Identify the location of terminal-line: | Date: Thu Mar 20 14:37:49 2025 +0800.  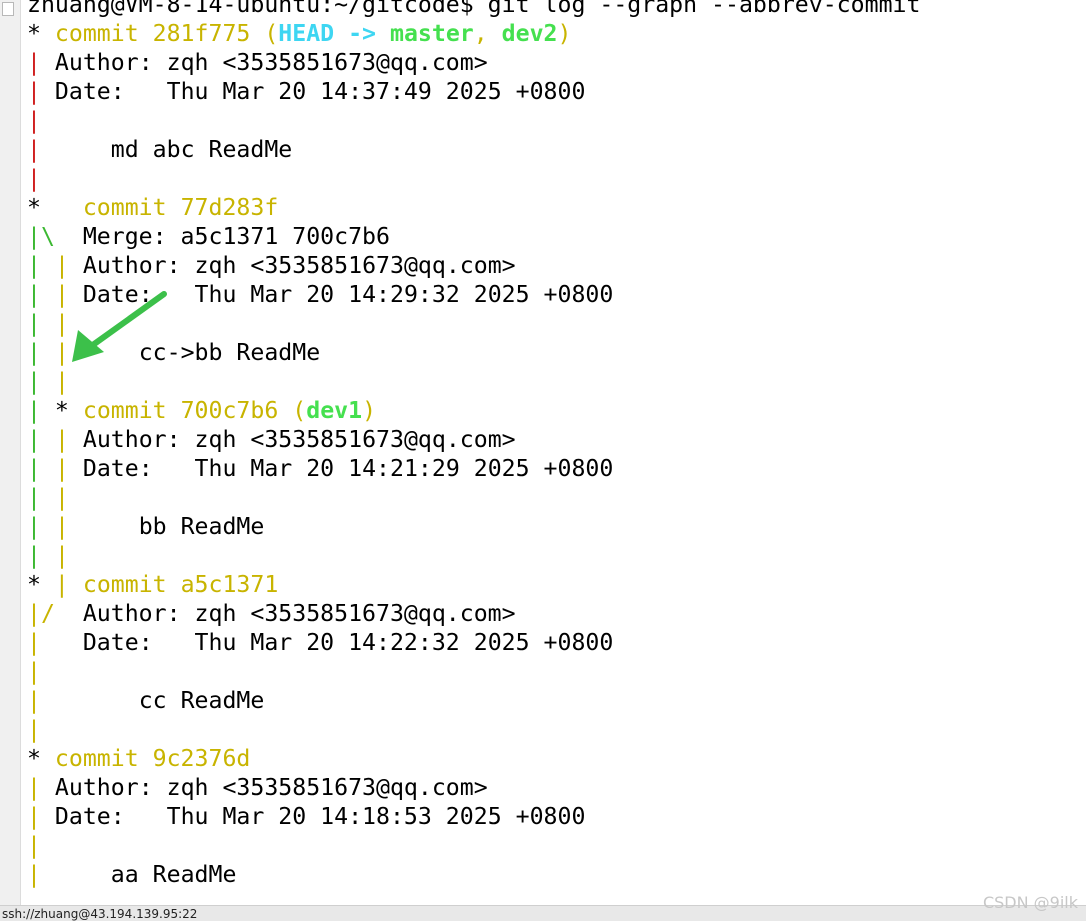
(473, 91).